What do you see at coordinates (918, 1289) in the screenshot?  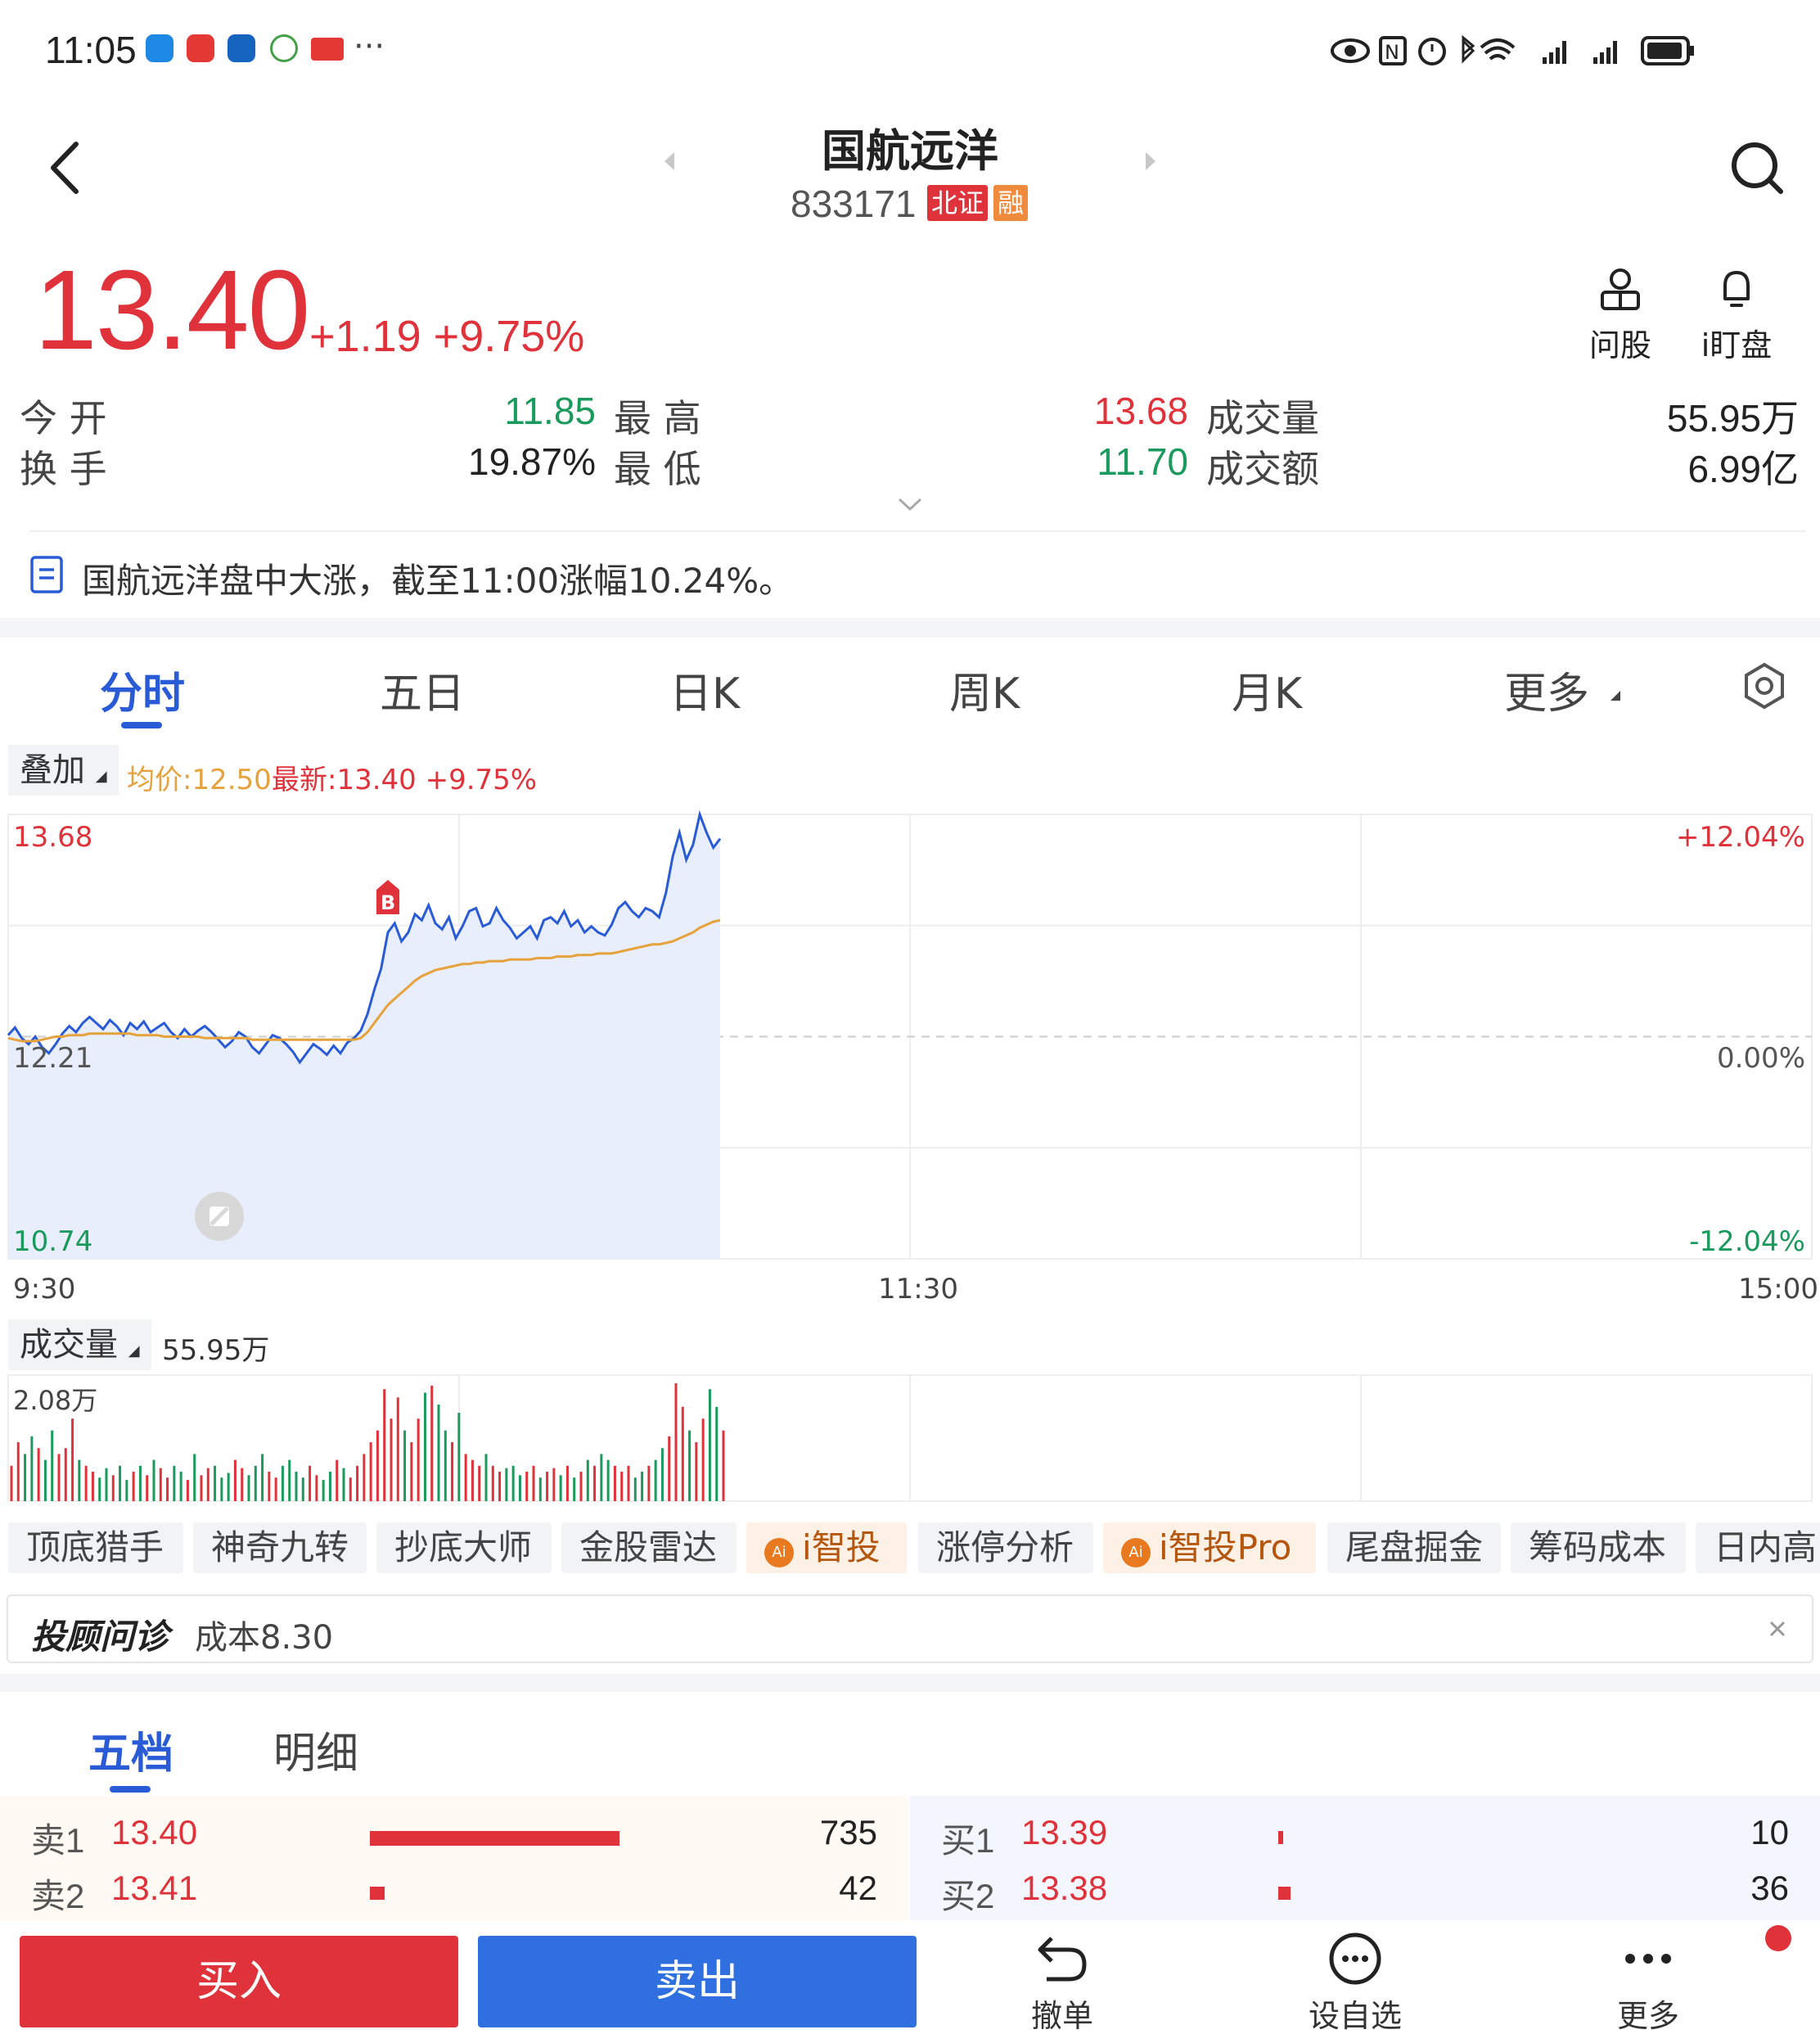 I see `x-tick-noon: 11:30` at bounding box center [918, 1289].